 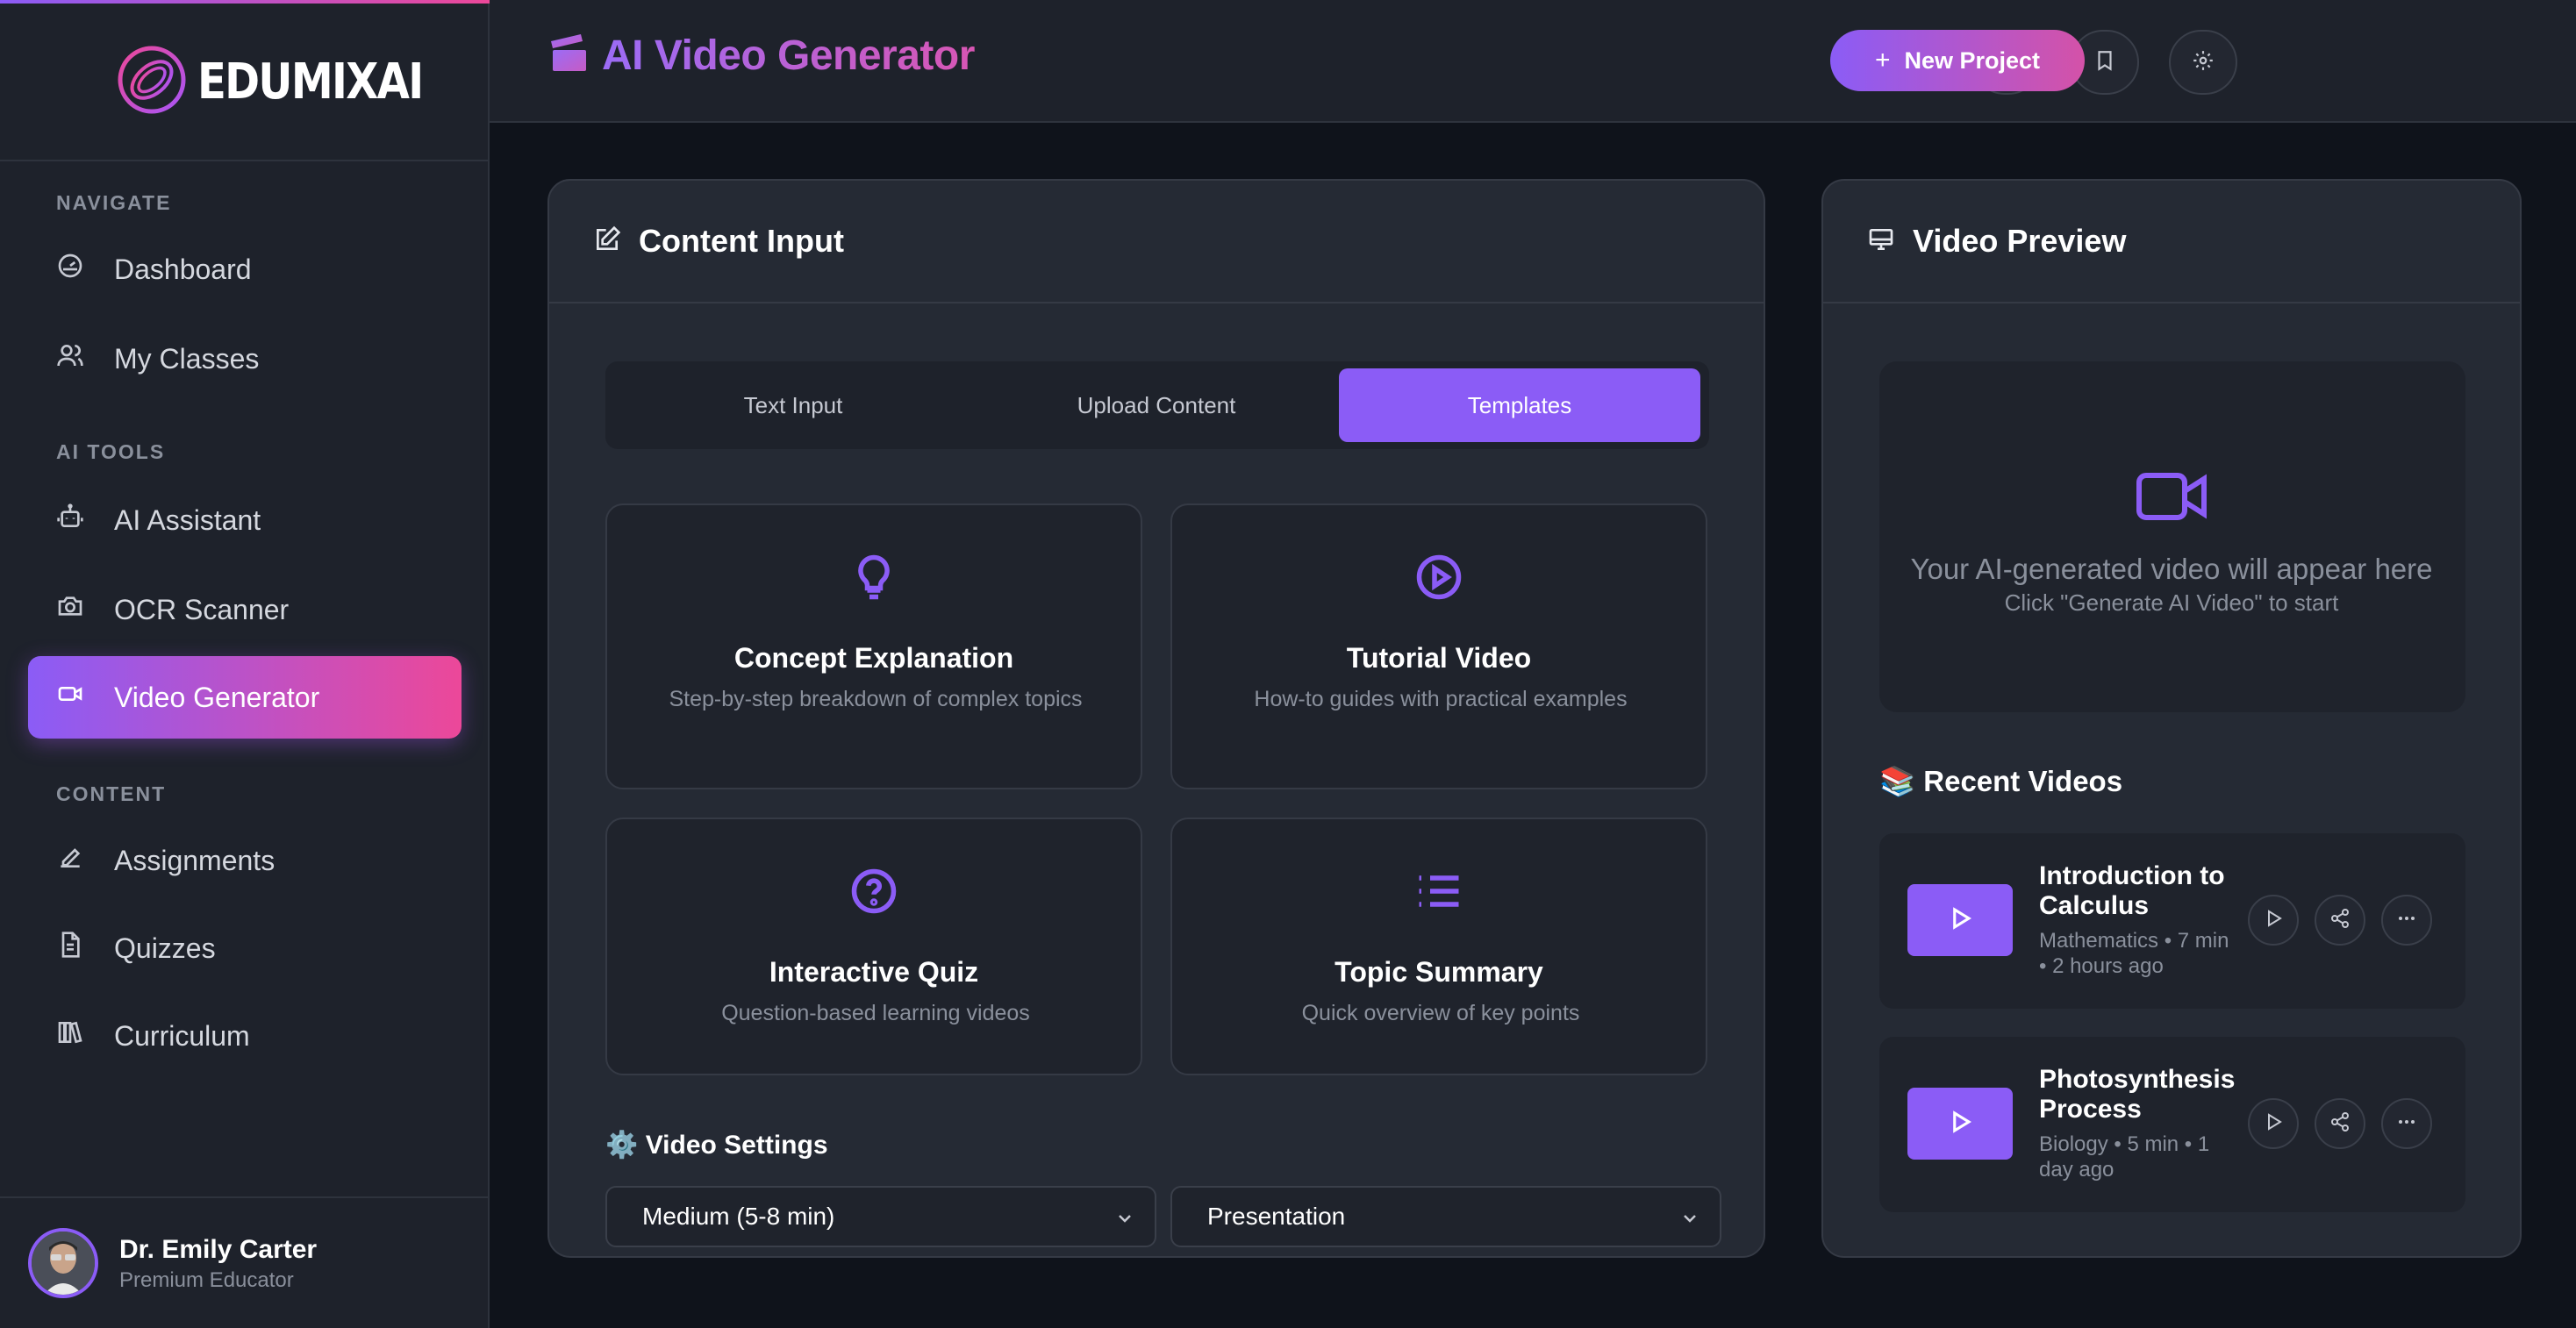 I want to click on sidebar-item-assignments: Assignments, so click(x=245, y=860).